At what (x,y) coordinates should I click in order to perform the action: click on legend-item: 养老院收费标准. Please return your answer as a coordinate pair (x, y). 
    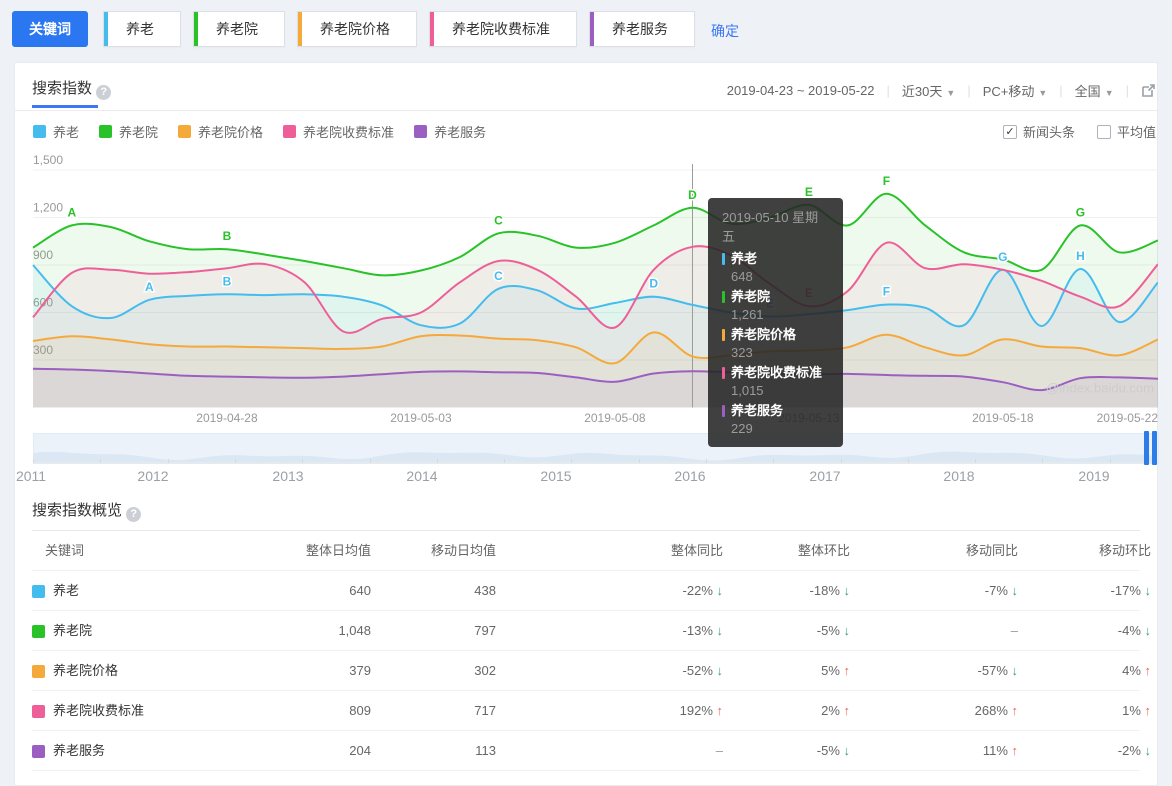
    Looking at the image, I should click on (338, 131).